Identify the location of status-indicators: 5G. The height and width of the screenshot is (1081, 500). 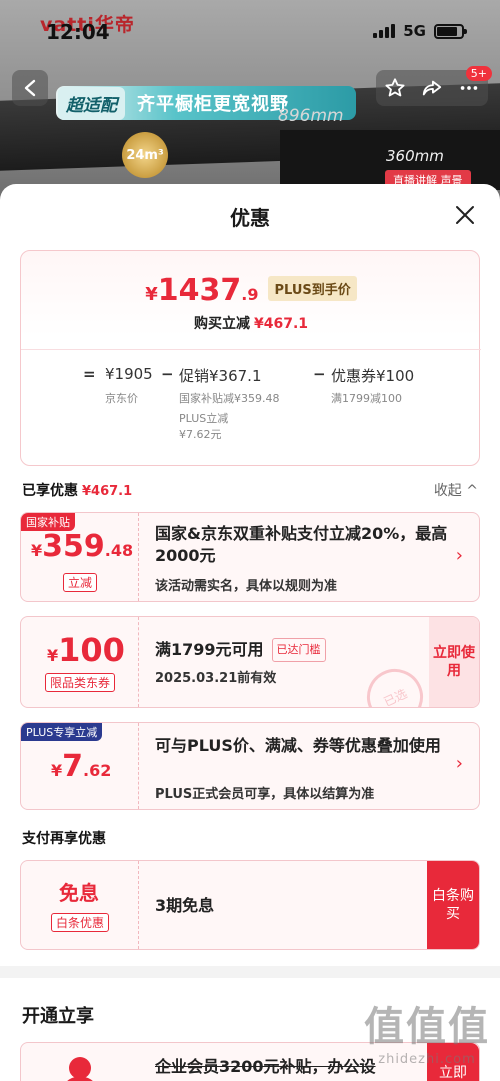
(420, 31).